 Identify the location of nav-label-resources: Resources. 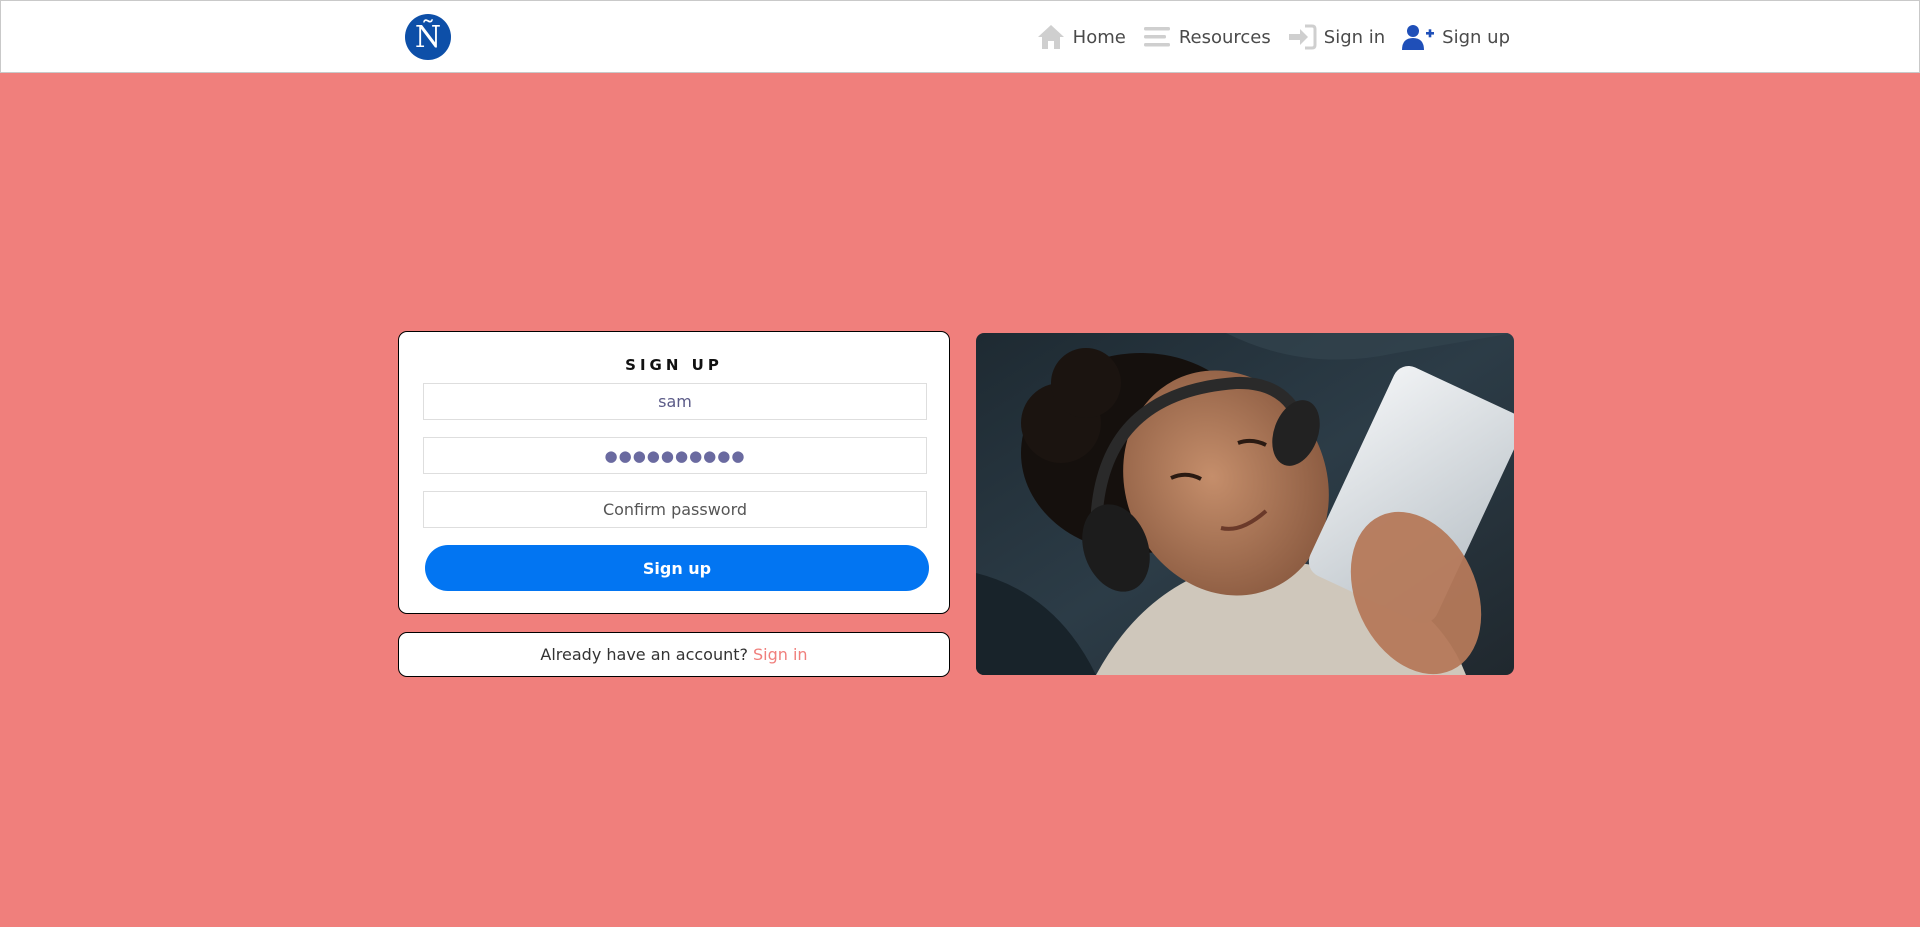
(1224, 37).